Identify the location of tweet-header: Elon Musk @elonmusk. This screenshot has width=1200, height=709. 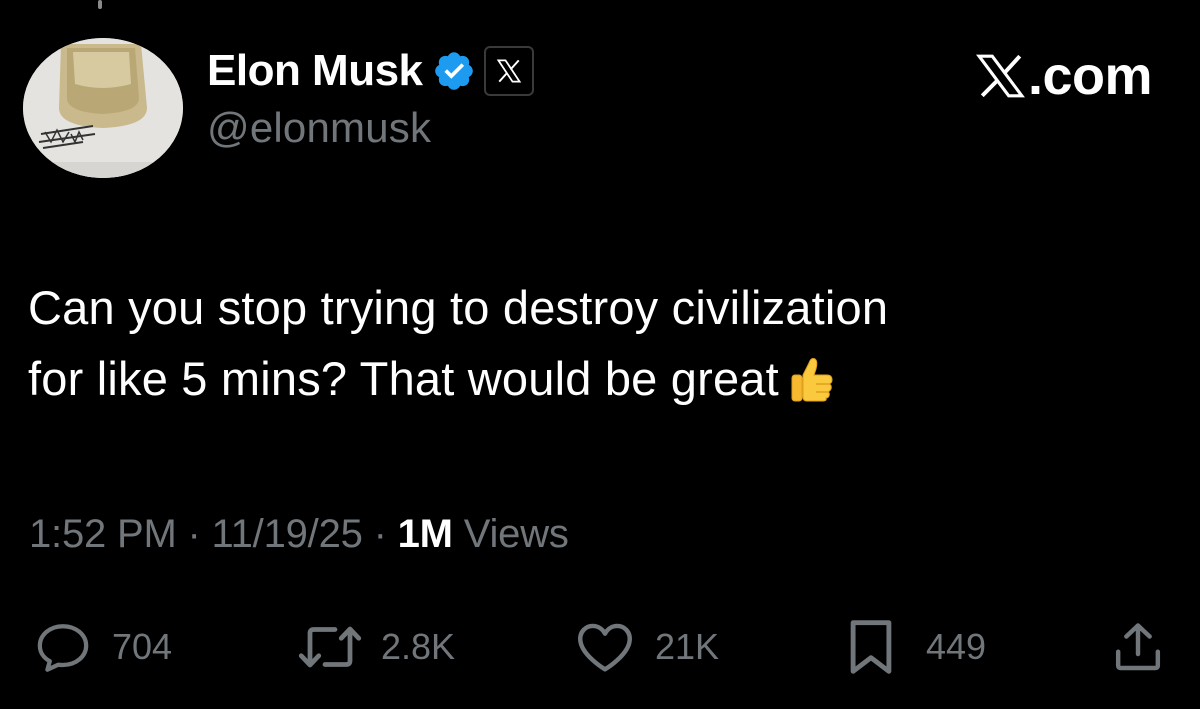
(370, 100).